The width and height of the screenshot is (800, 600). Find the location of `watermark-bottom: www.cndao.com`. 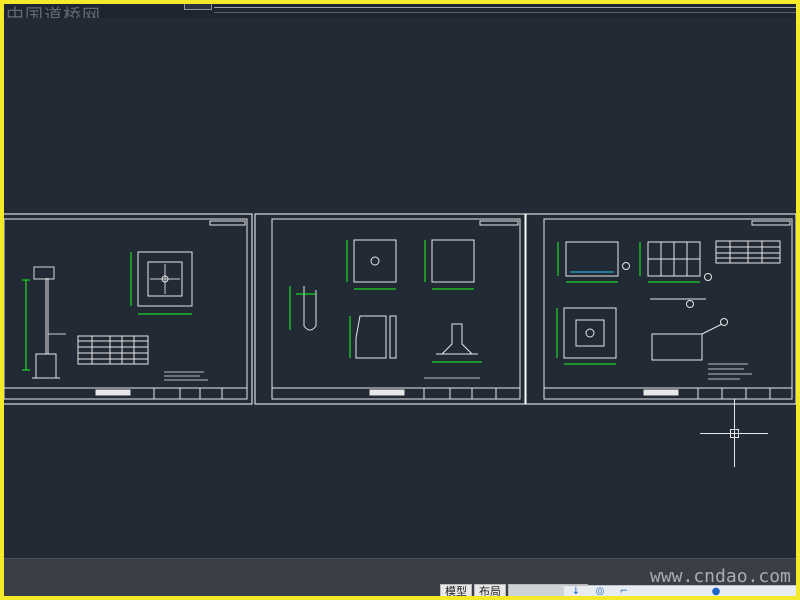

watermark-bottom: www.cndao.com is located at coordinates (720, 576).